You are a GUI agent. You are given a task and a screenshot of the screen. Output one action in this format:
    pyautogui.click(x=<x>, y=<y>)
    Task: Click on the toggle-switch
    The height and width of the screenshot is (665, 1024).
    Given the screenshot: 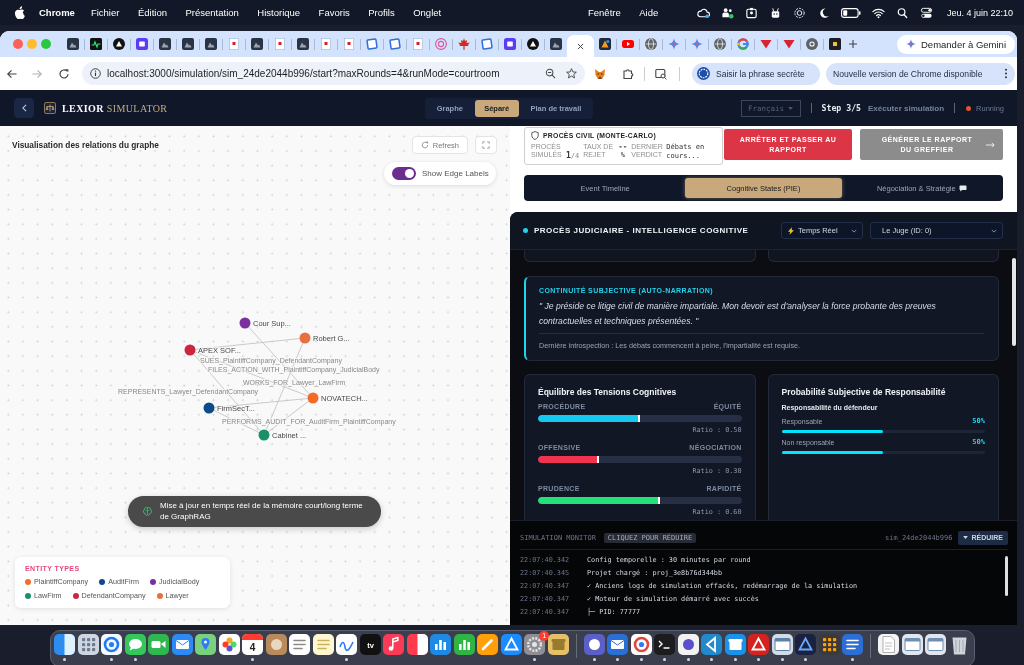 What is the action you would take?
    pyautogui.click(x=404, y=173)
    